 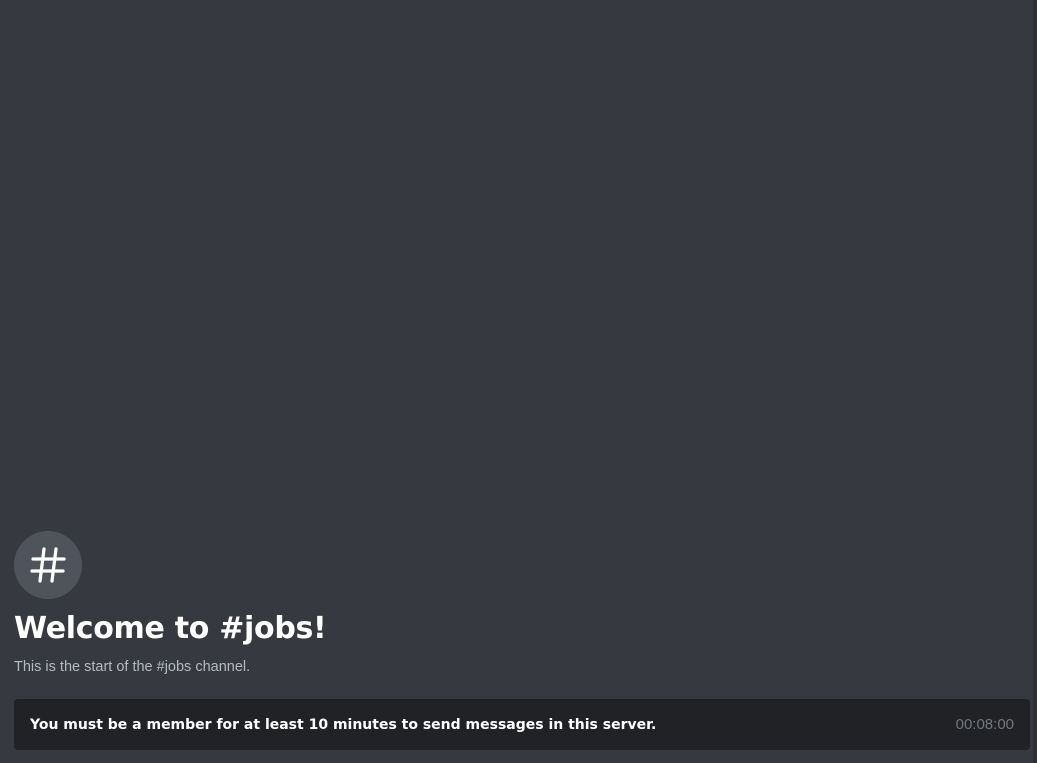 What do you see at coordinates (1035, 381) in the screenshot?
I see `scrollbar-track` at bounding box center [1035, 381].